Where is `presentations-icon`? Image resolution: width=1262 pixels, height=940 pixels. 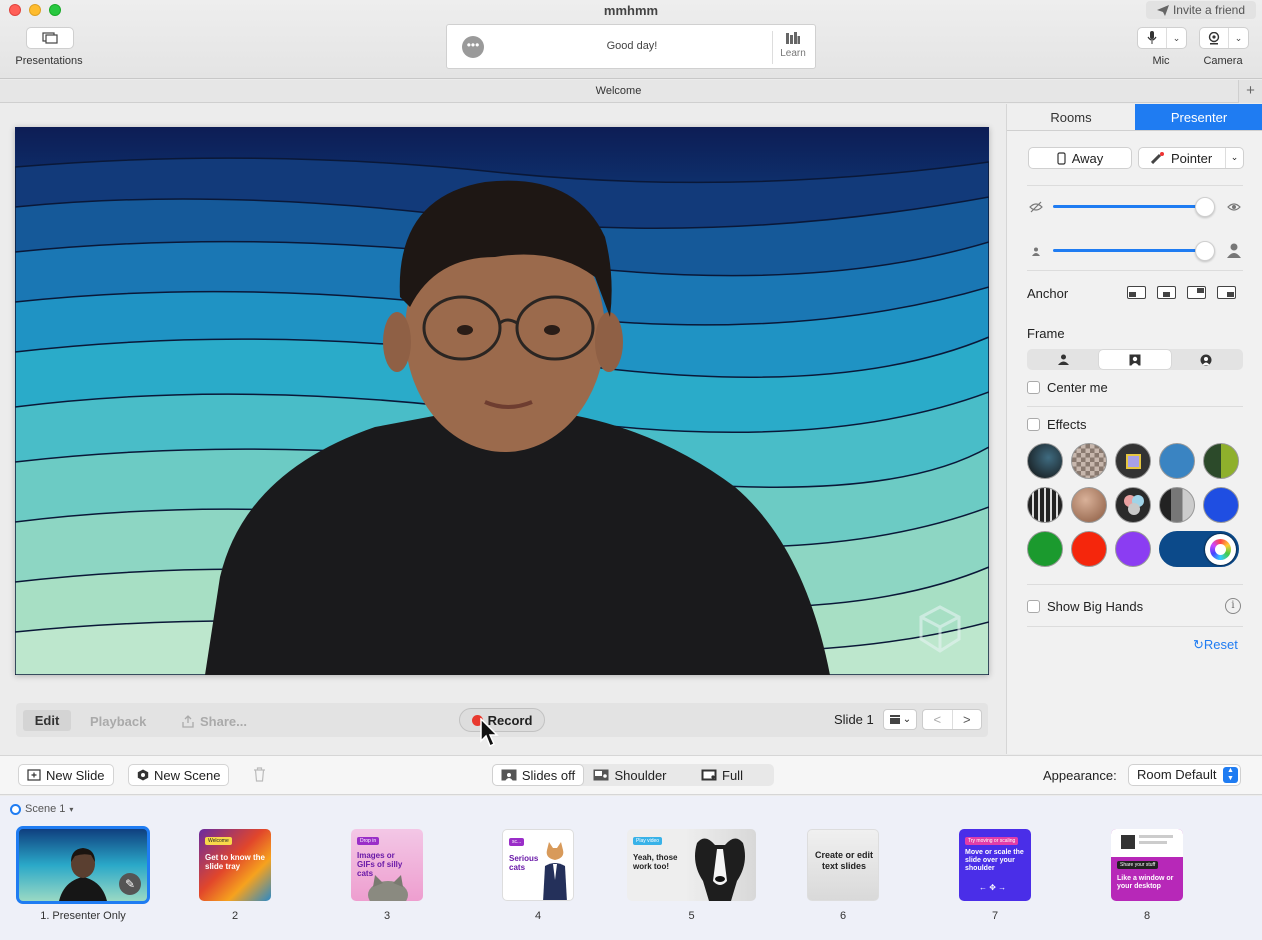
presentations-icon is located at coordinates (50, 38).